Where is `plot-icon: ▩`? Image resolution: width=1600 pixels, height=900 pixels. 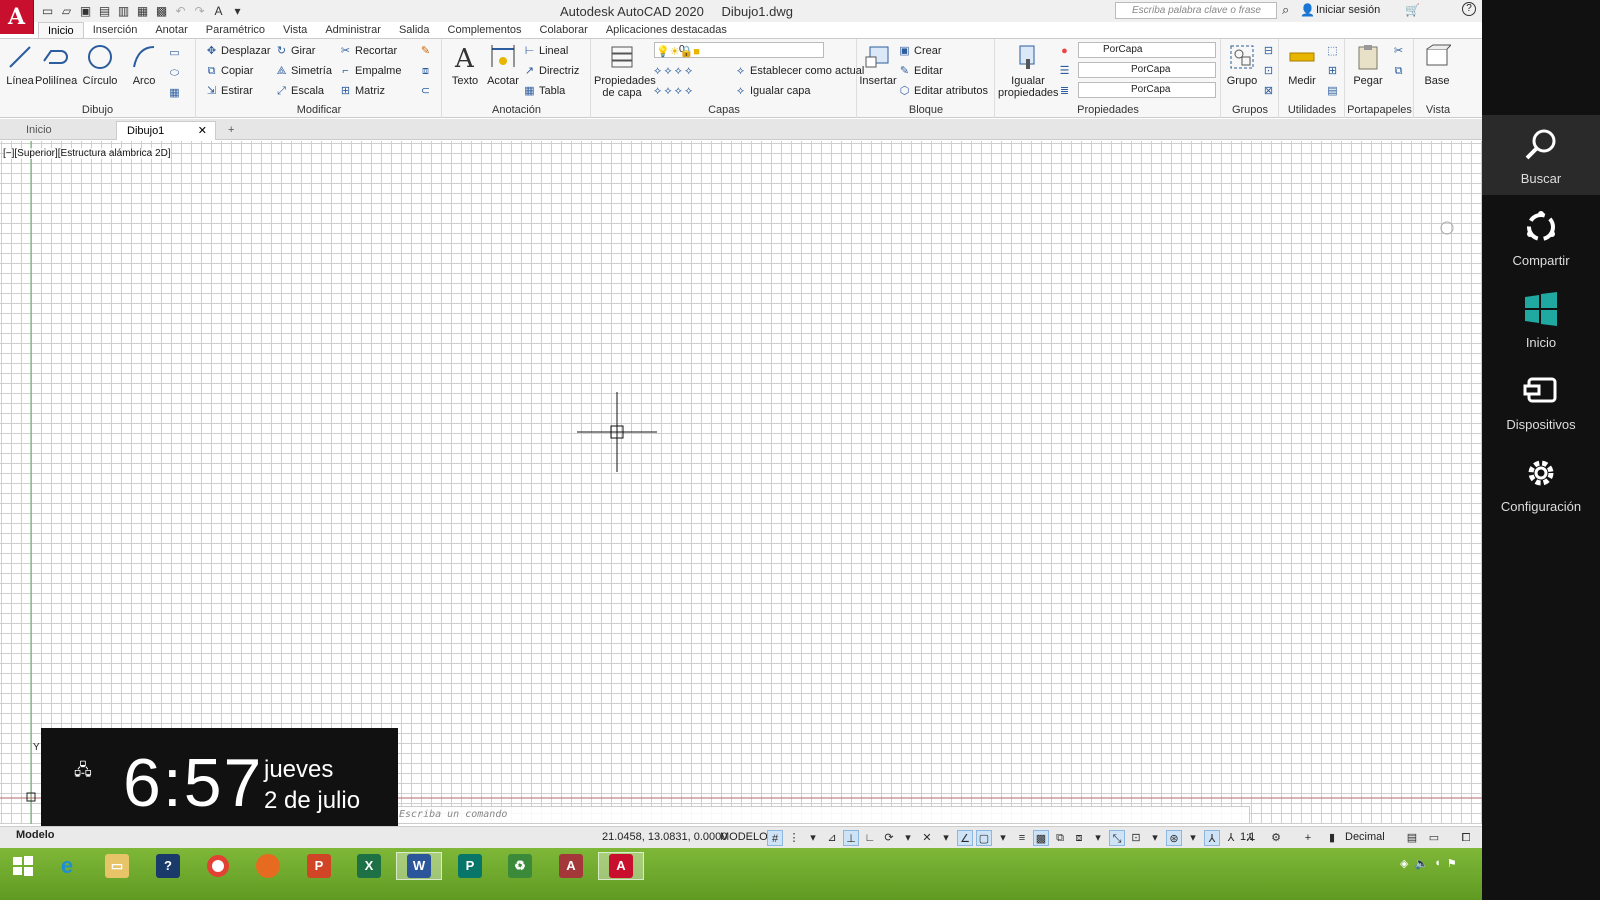
plot-icon: ▩ is located at coordinates (161, 11).